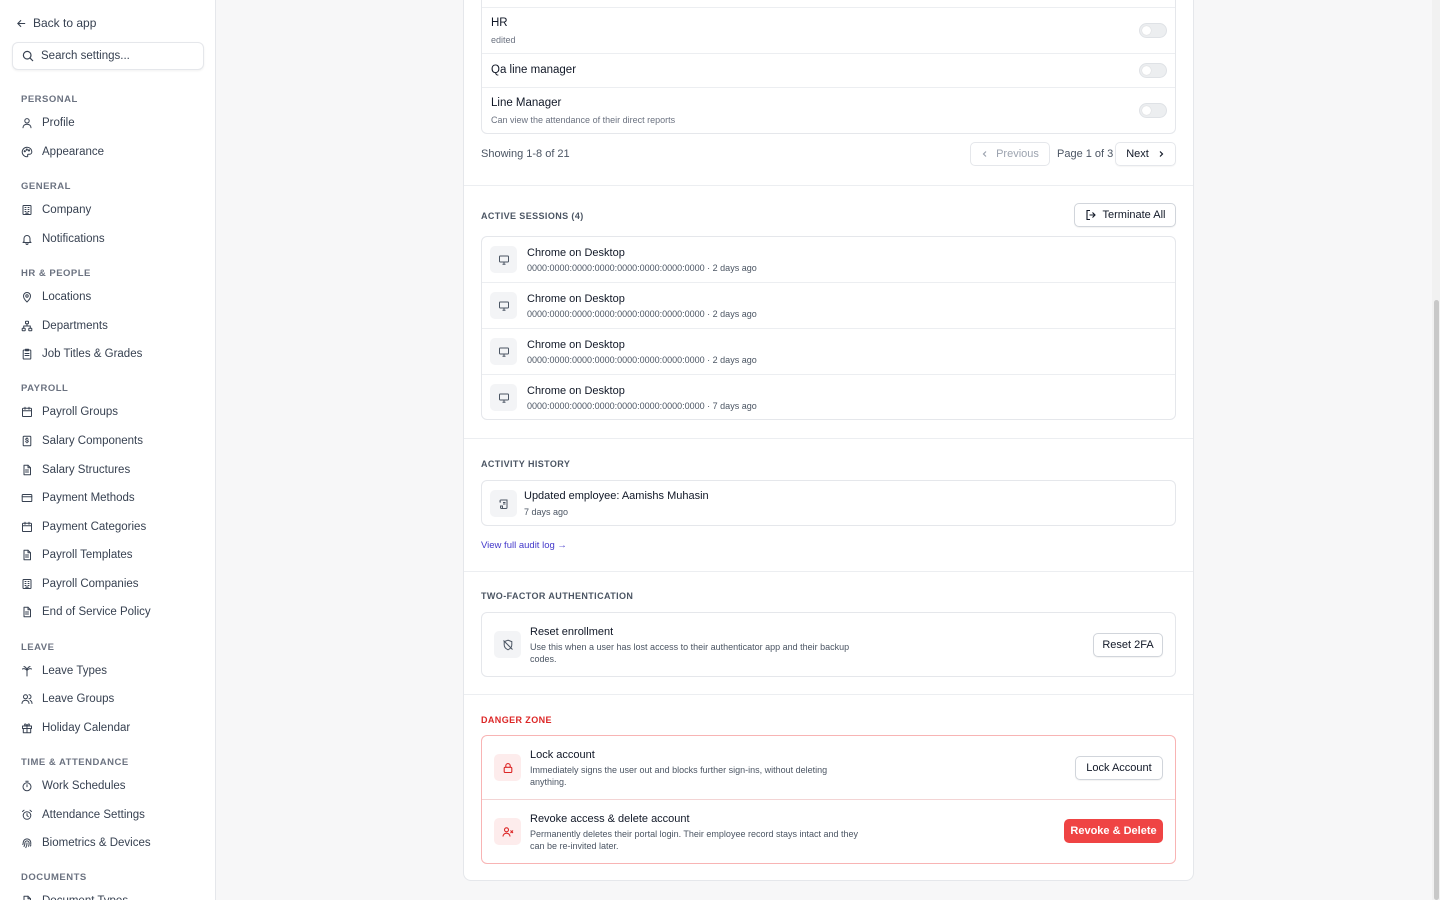 The height and width of the screenshot is (900, 1440). I want to click on sidebar-item-holiday-calendar: Holiday Calendar, so click(75, 728).